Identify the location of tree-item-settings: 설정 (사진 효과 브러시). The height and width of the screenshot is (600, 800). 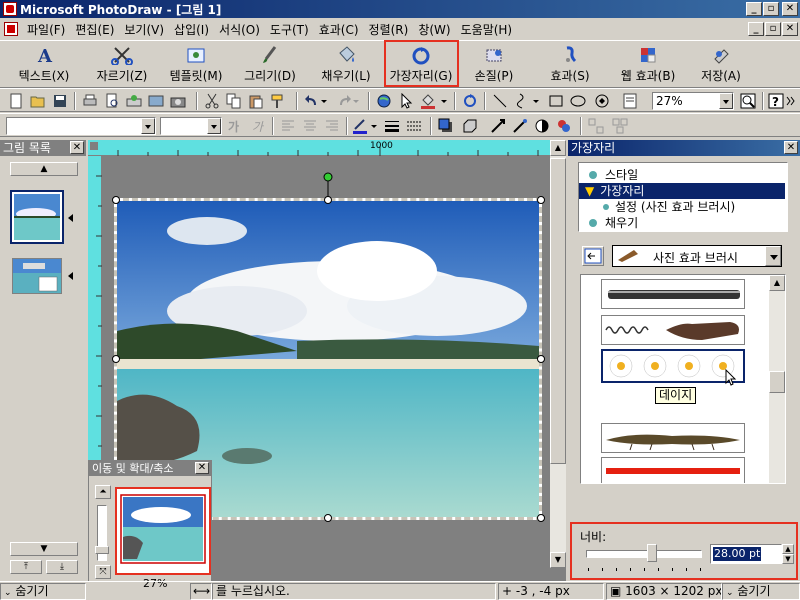
(693, 207).